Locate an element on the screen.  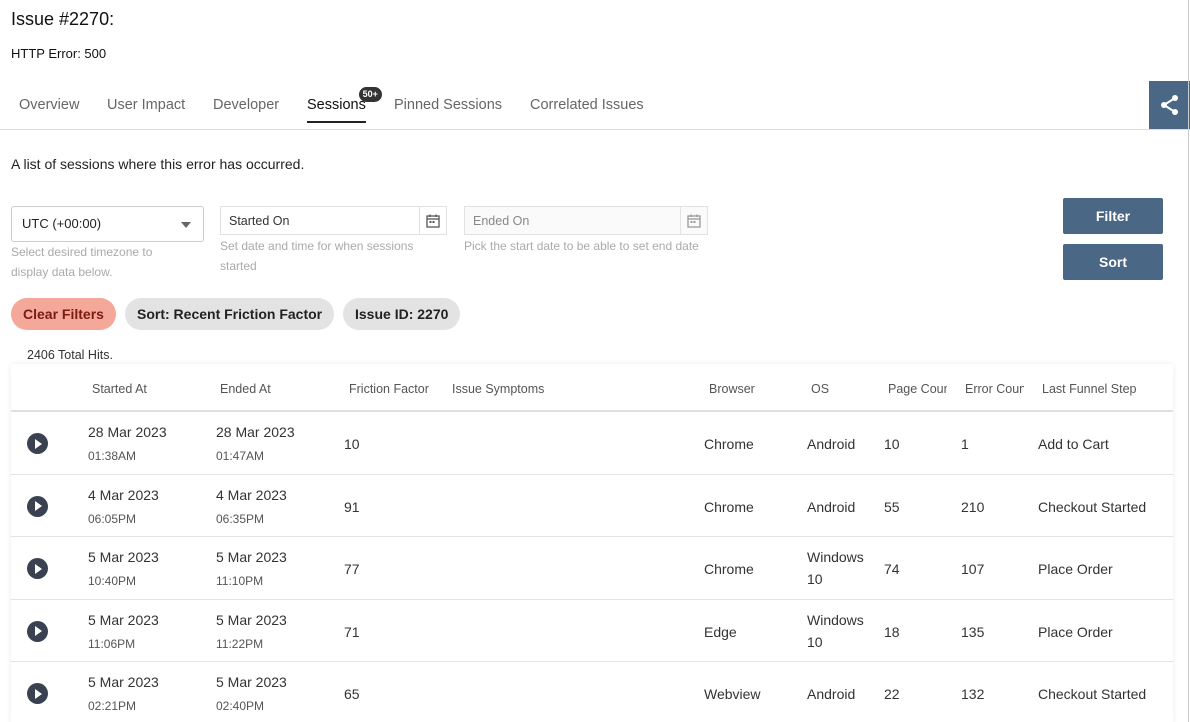
ended-date: 4 Mar 2023 is located at coordinates (251, 494).